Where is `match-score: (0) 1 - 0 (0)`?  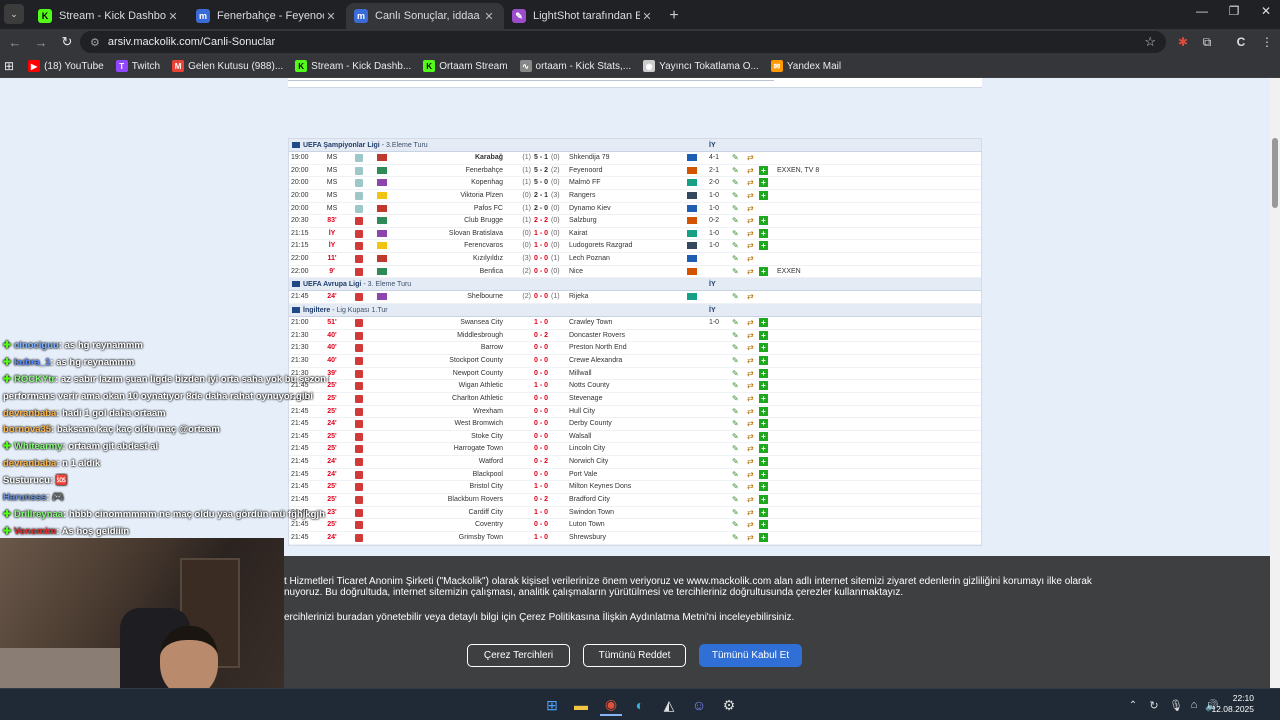 match-score: (0) 1 - 0 (0) is located at coordinates (541, 233).